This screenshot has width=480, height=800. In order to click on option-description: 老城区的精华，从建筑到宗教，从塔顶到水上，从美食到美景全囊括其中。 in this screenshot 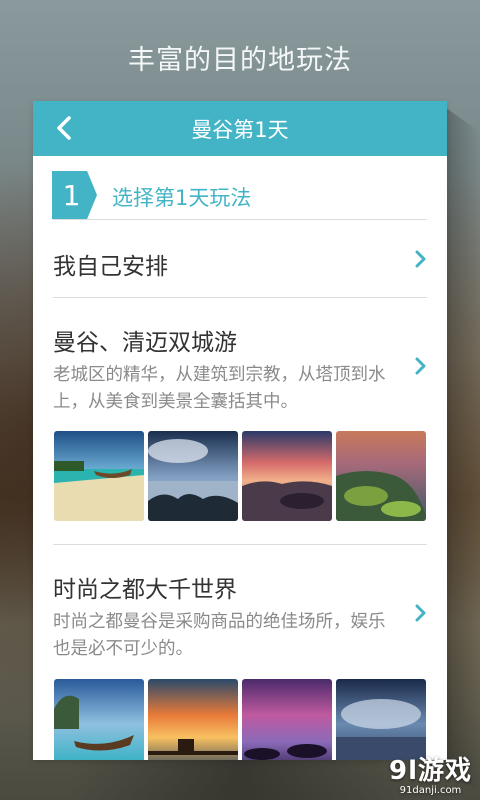, I will do `click(219, 388)`.